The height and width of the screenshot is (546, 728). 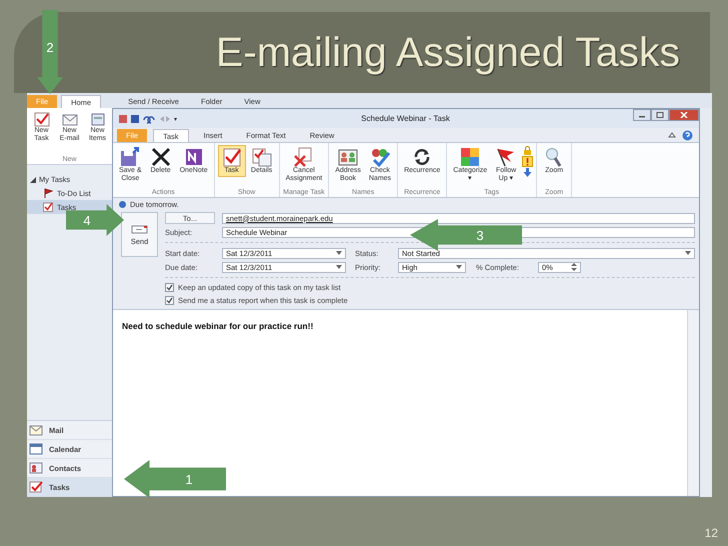 I want to click on expand-triangle-icon, so click(x=33, y=179).